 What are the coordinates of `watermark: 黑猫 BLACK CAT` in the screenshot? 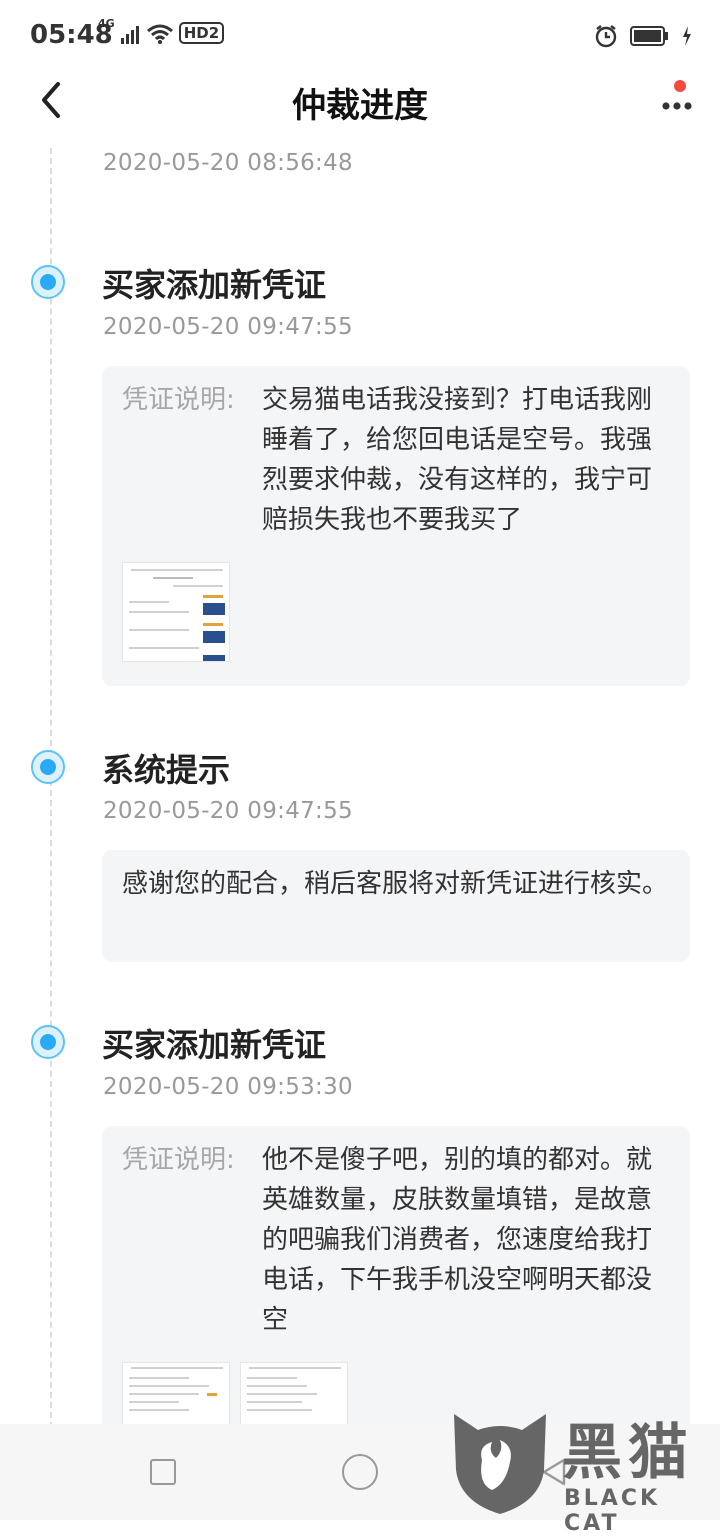 It's located at (584, 1468).